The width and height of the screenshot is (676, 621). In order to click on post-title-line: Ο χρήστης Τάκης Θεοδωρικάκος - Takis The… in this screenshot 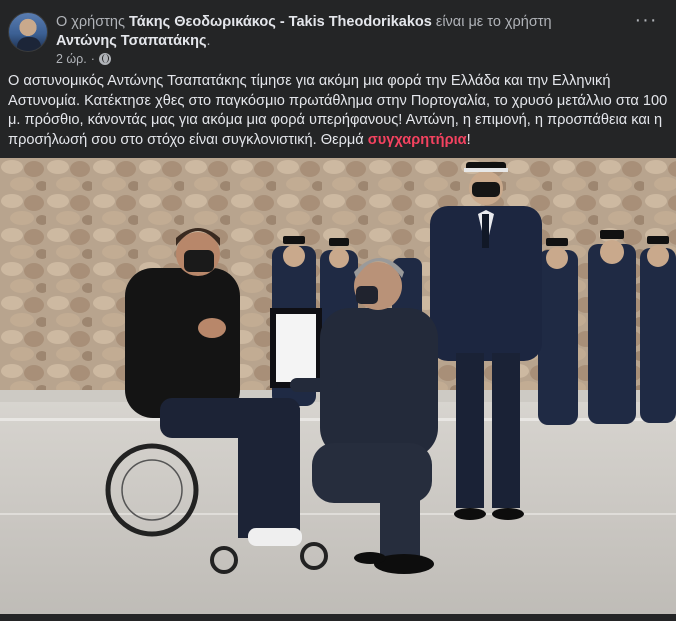, I will do `click(336, 32)`.